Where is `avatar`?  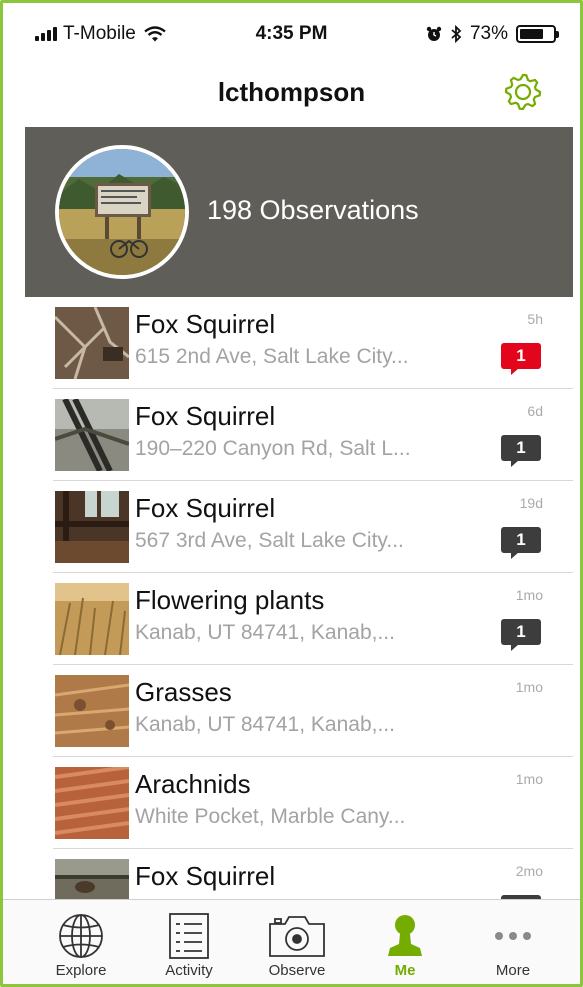 avatar is located at coordinates (122, 212).